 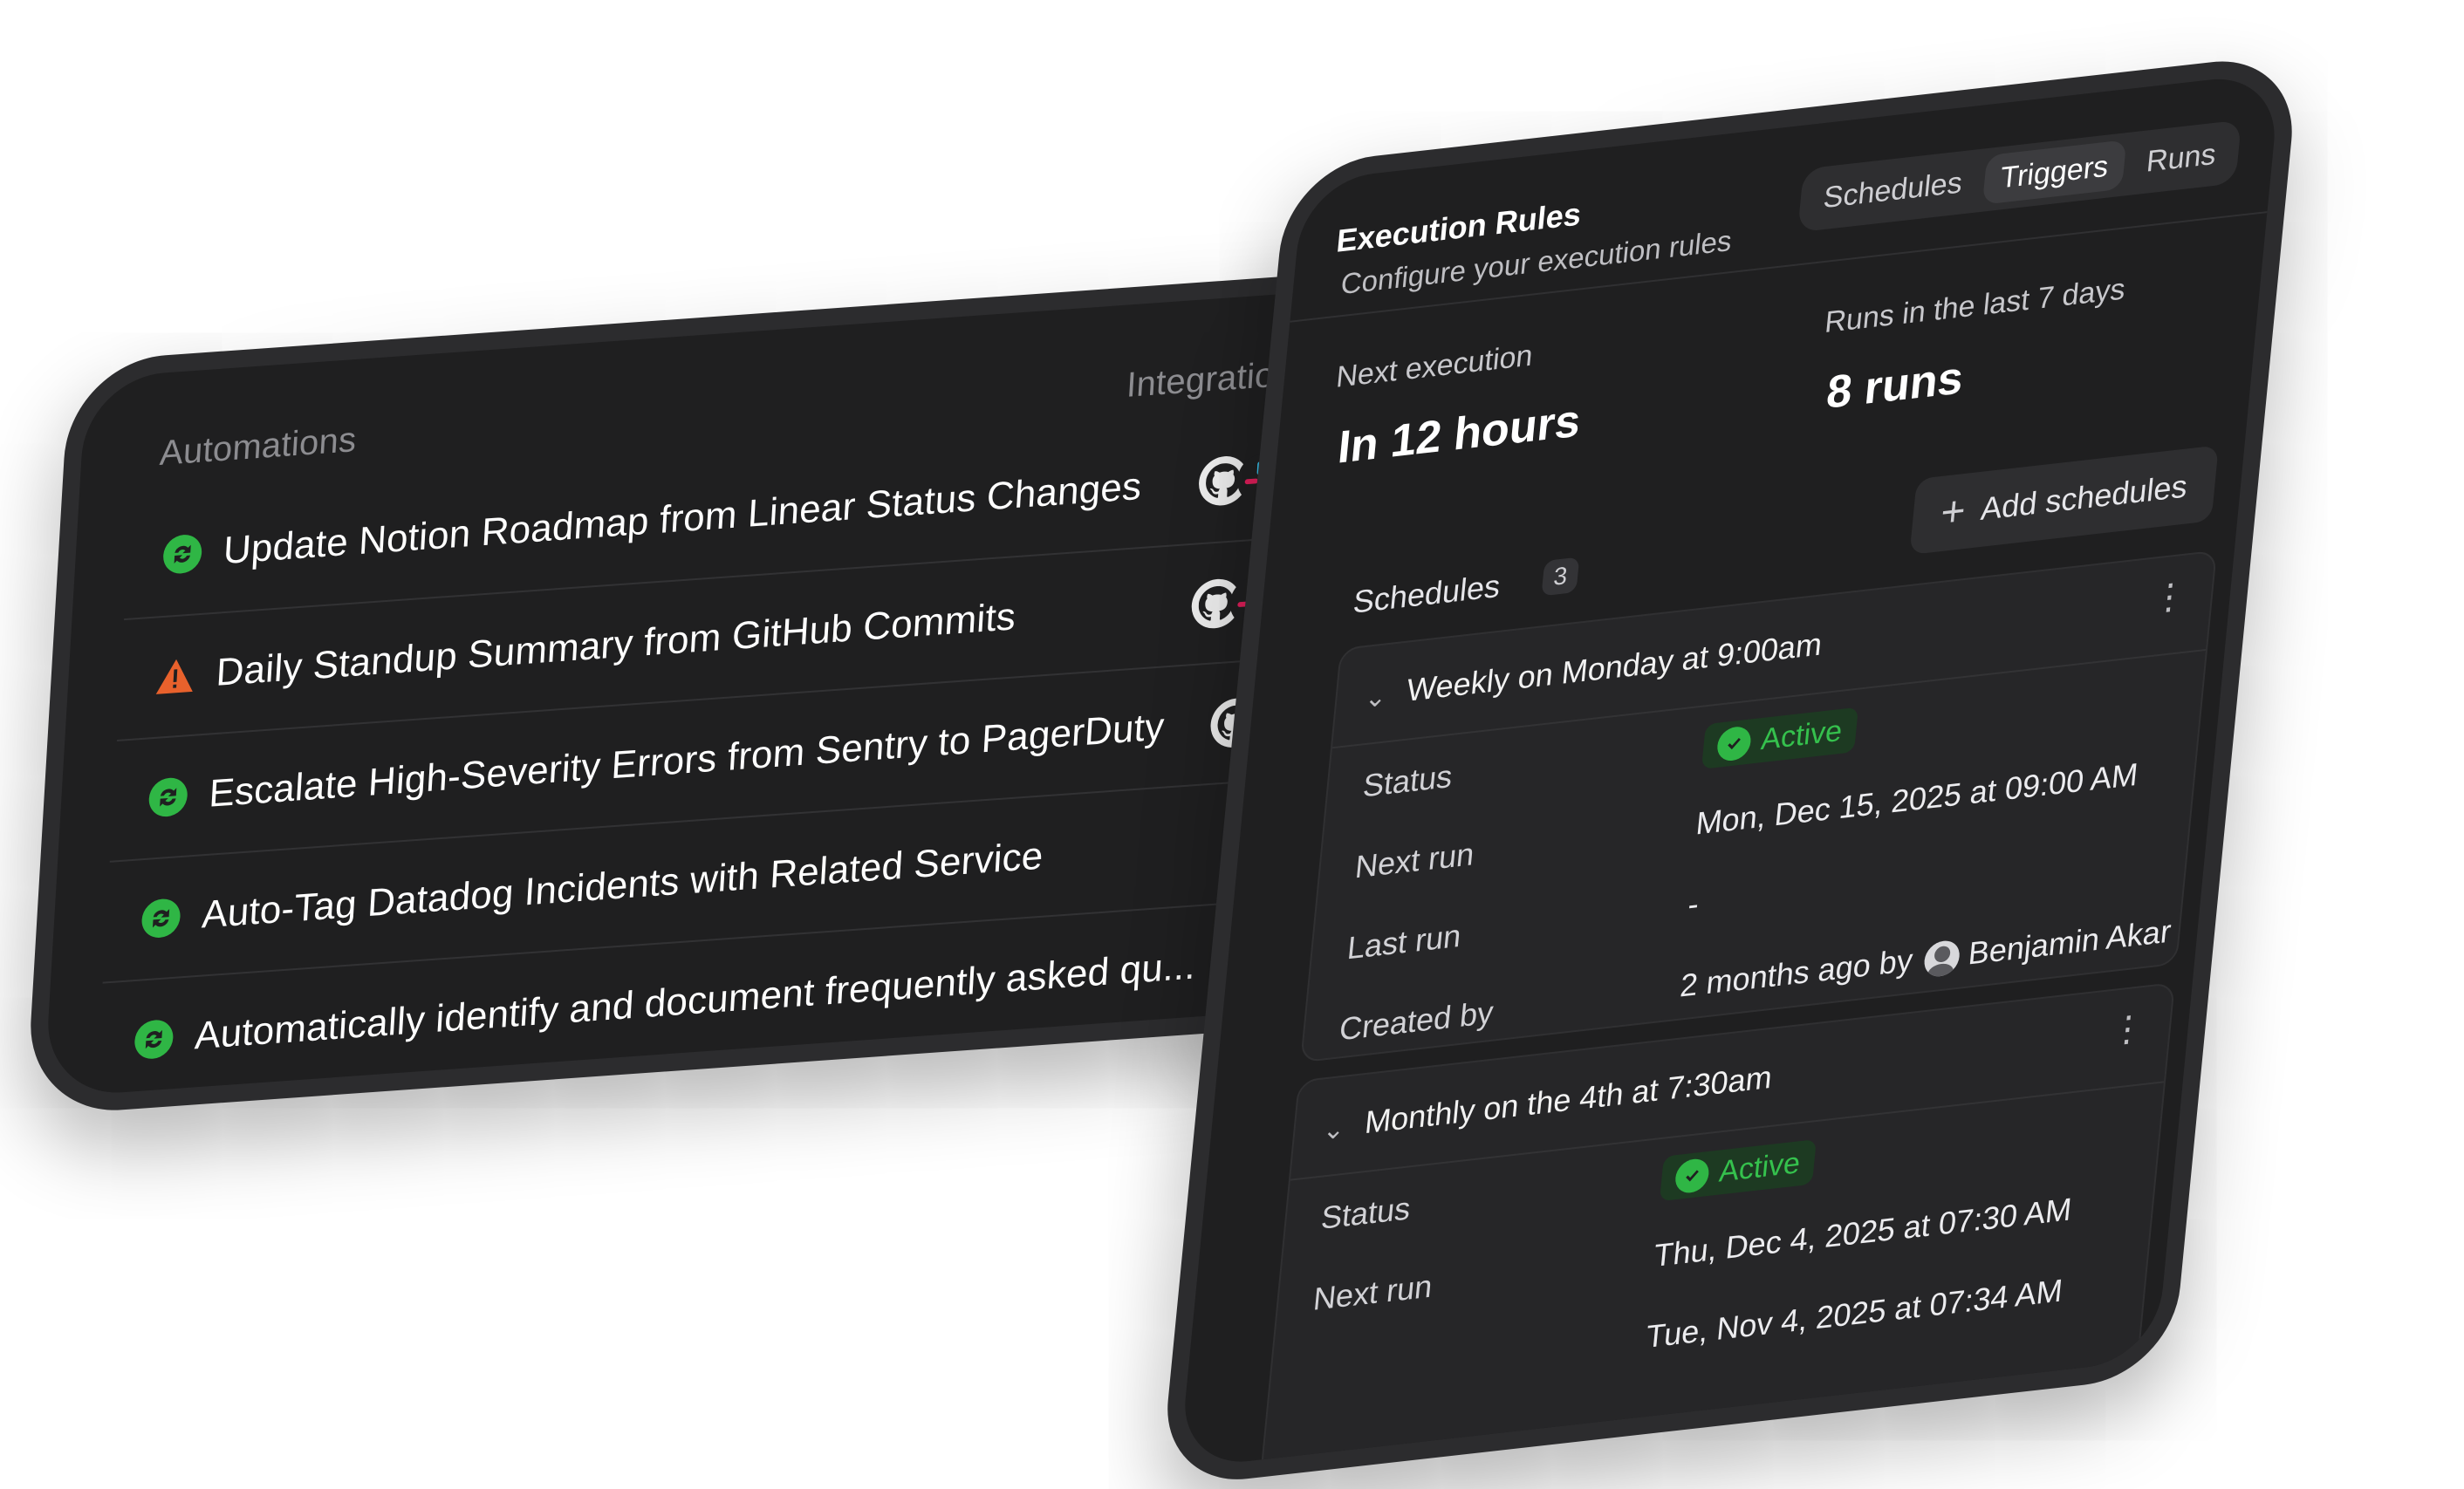 I want to click on plus-icon: +, so click(x=1953, y=512).